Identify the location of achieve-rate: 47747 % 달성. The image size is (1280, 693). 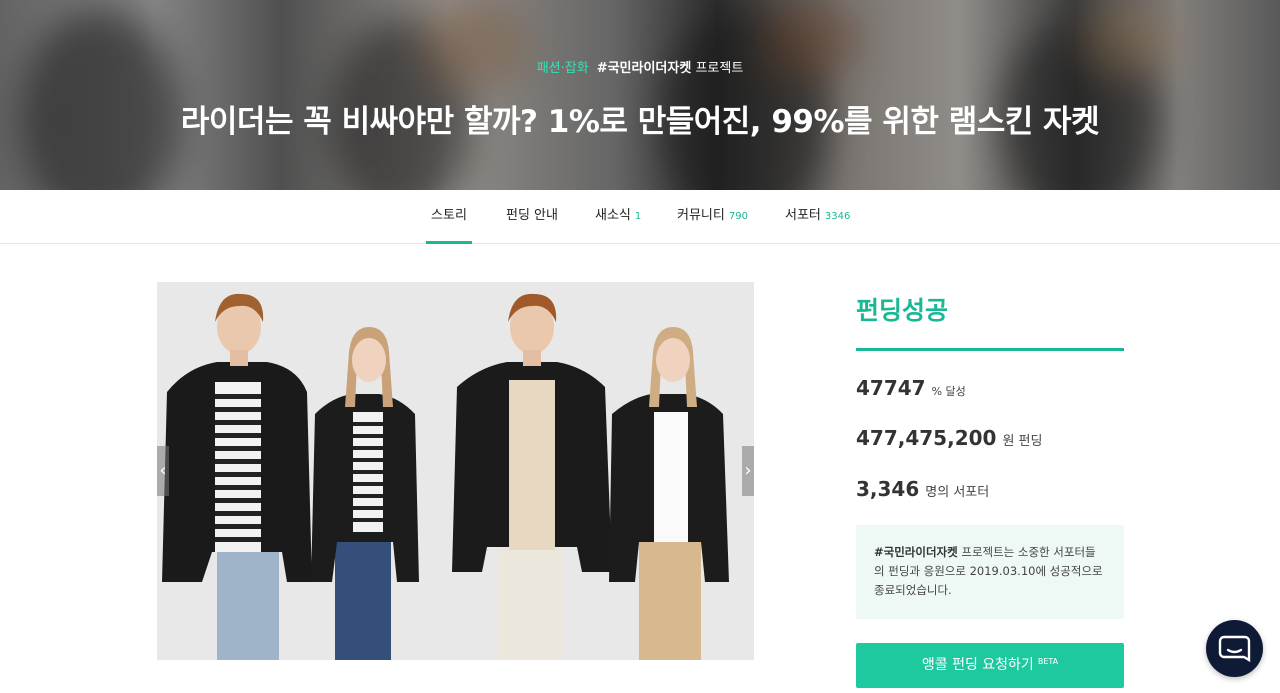
(911, 388).